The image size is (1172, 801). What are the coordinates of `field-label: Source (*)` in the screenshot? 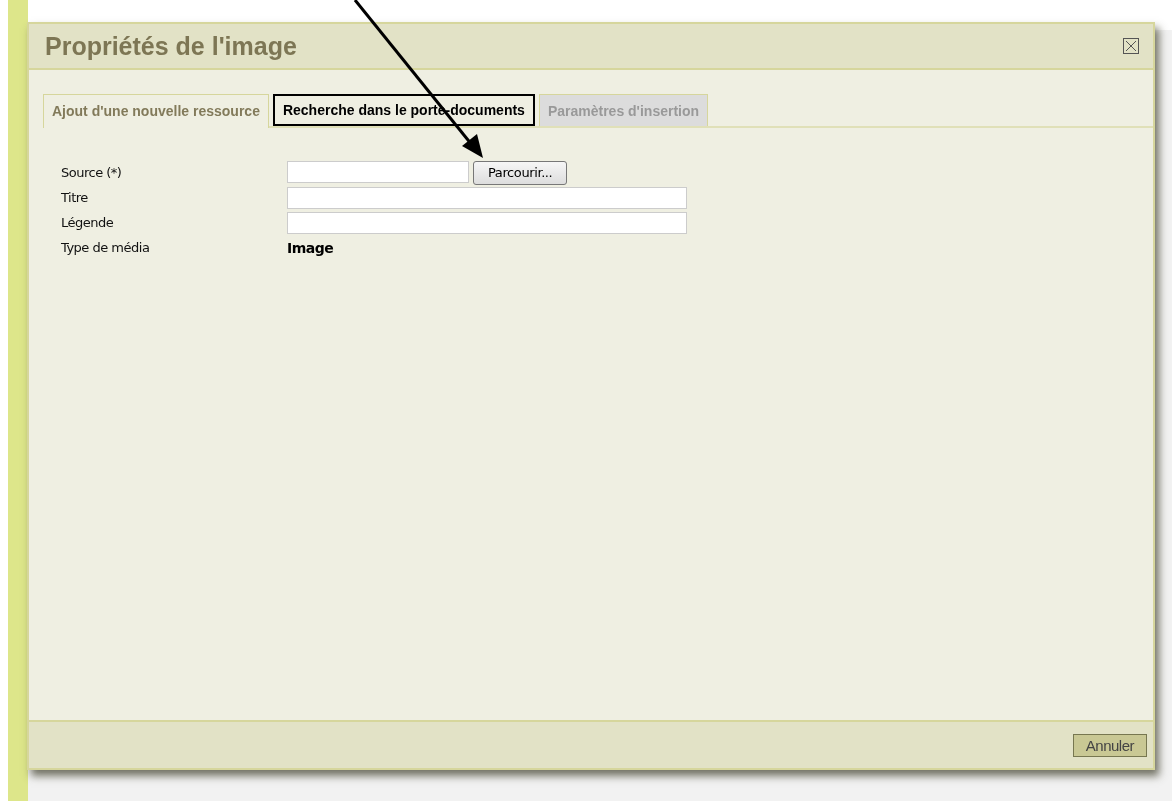 It's located at (92, 172).